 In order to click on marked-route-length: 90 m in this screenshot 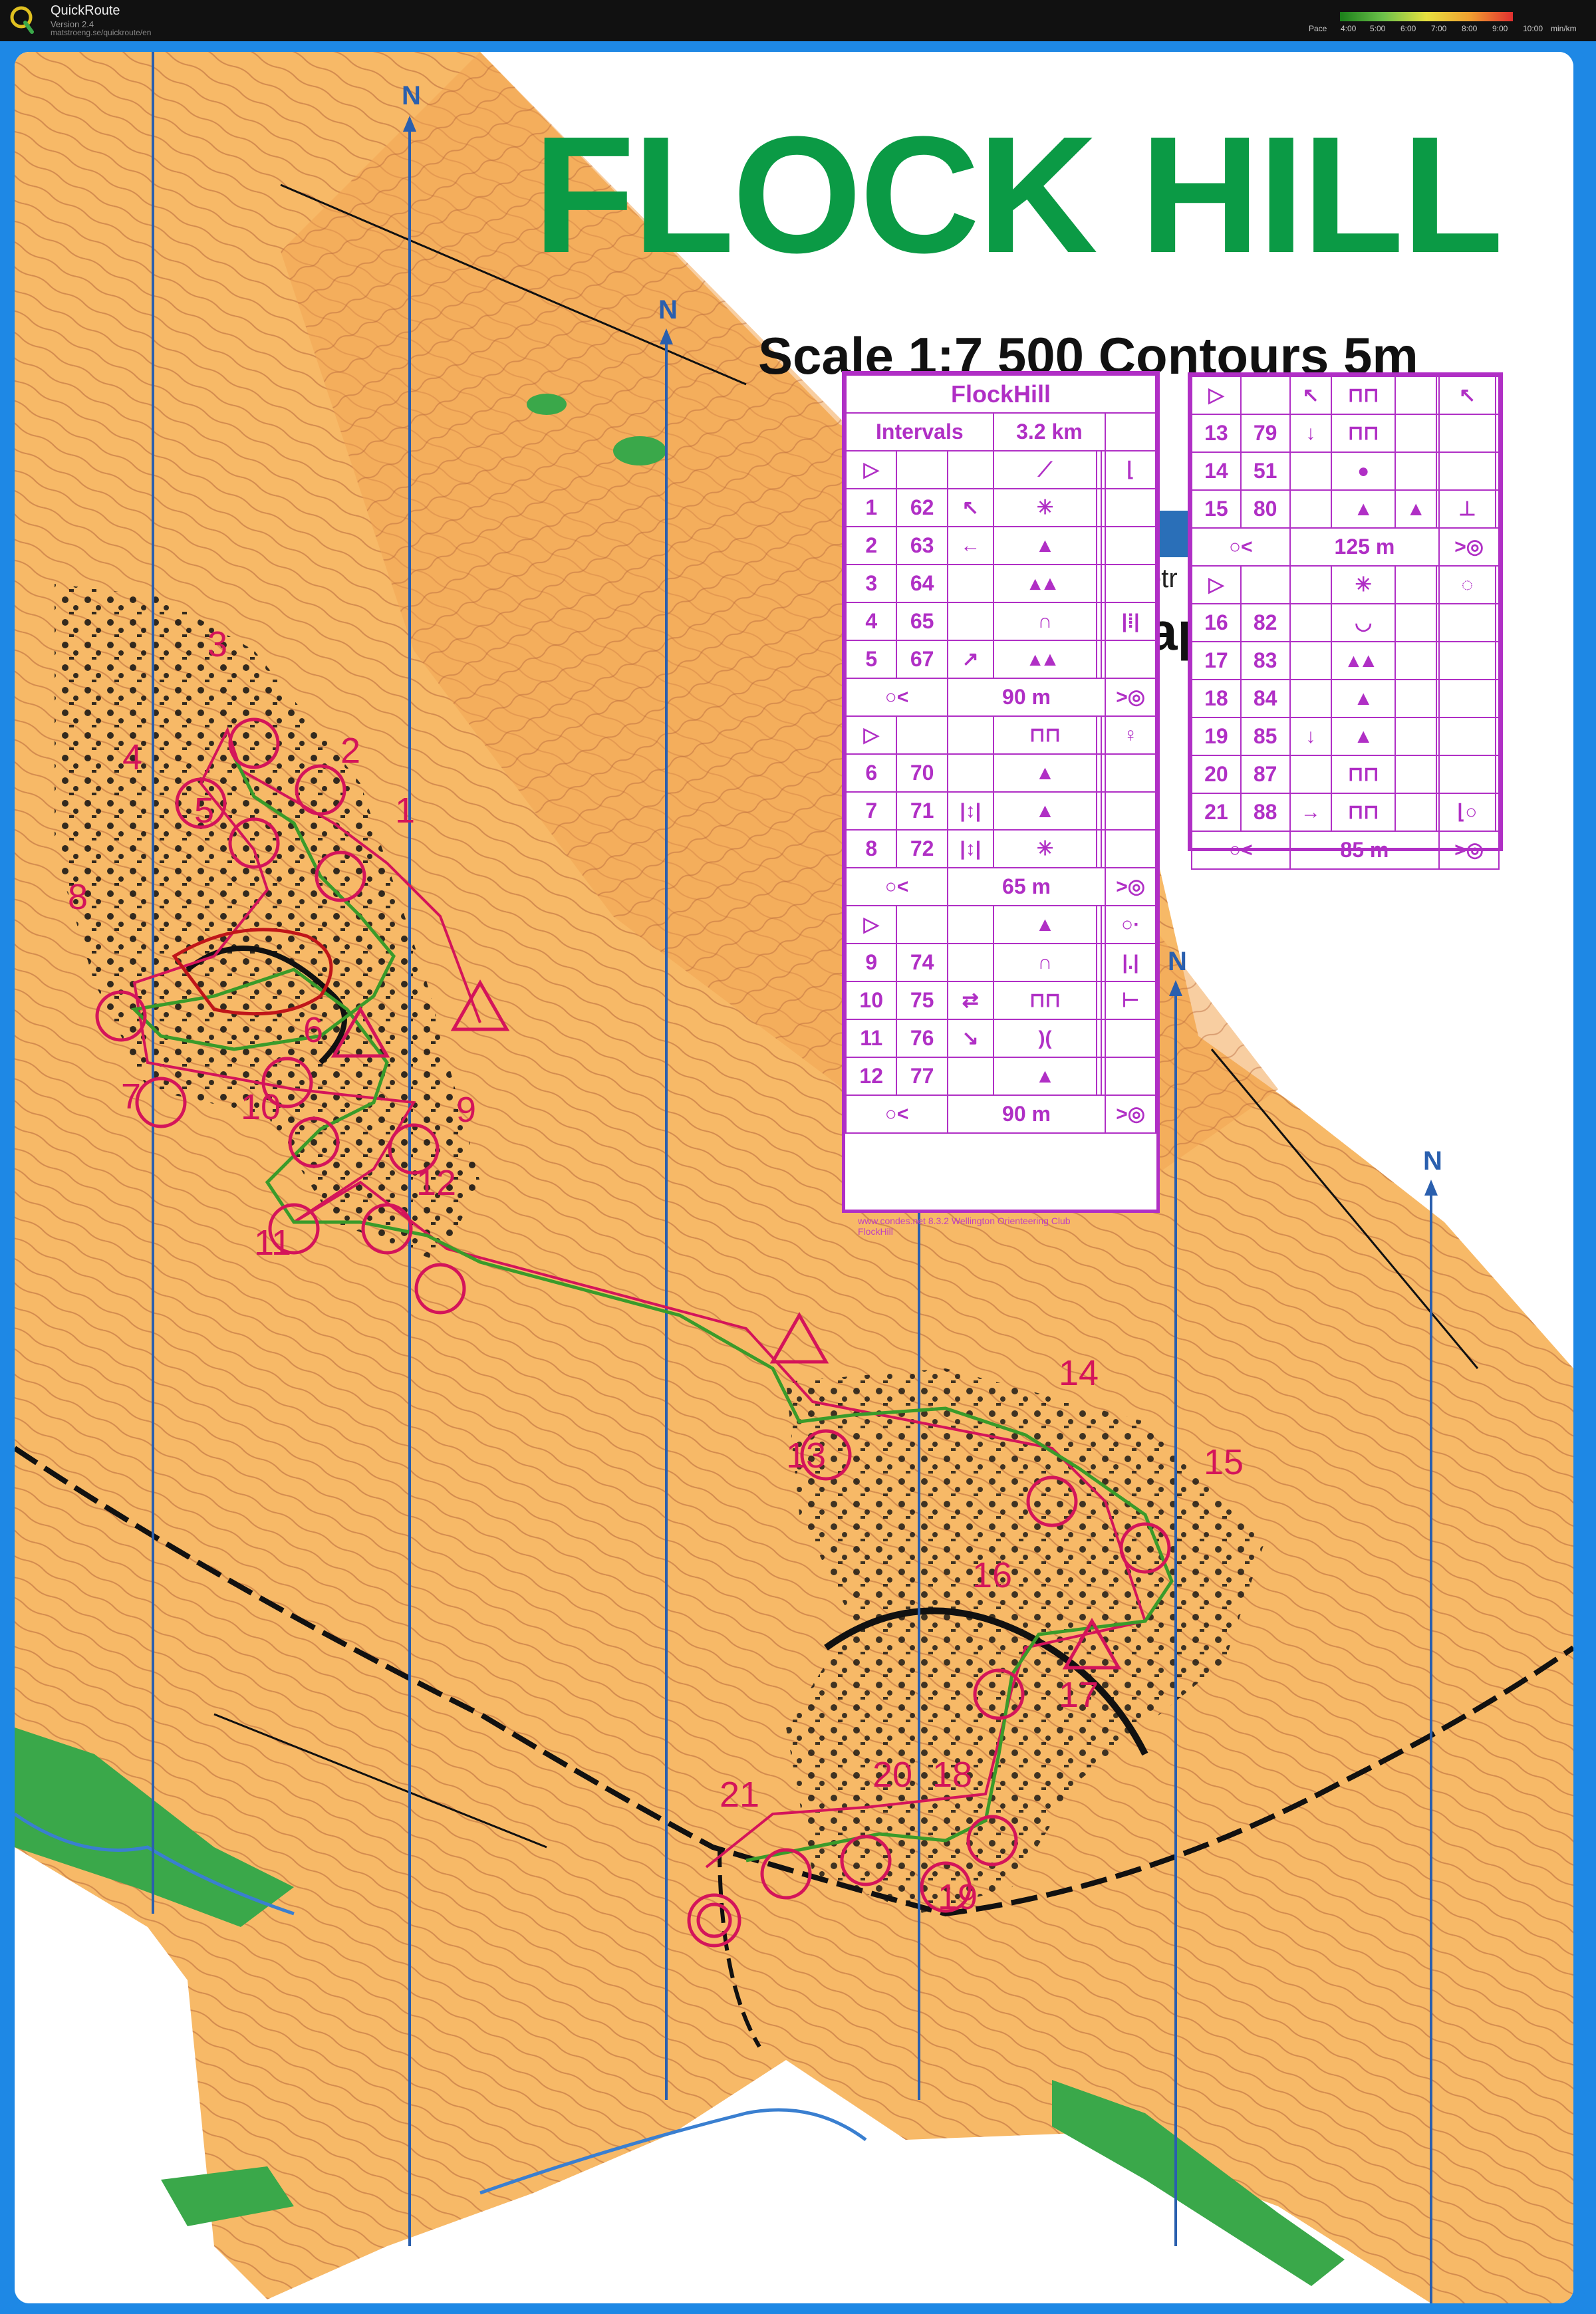, I will do `click(1026, 697)`.